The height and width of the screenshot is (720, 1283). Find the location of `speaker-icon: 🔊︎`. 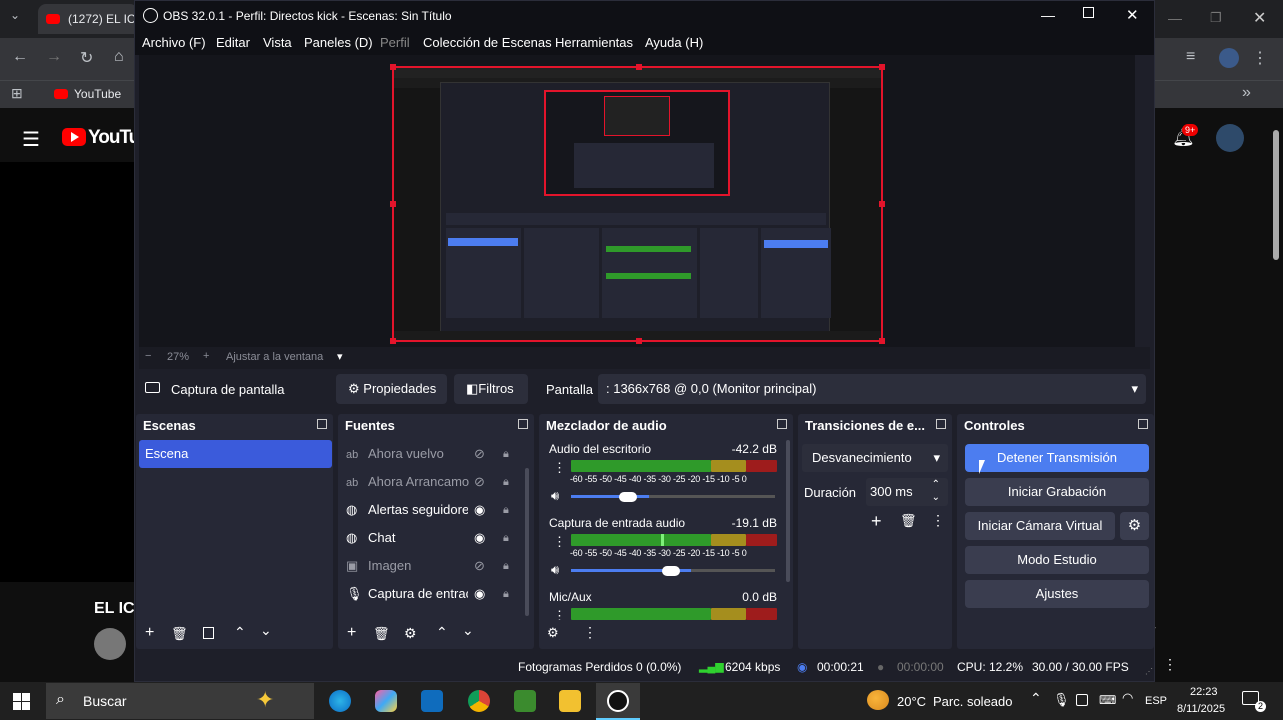

speaker-icon: 🔊︎ is located at coordinates (555, 496).